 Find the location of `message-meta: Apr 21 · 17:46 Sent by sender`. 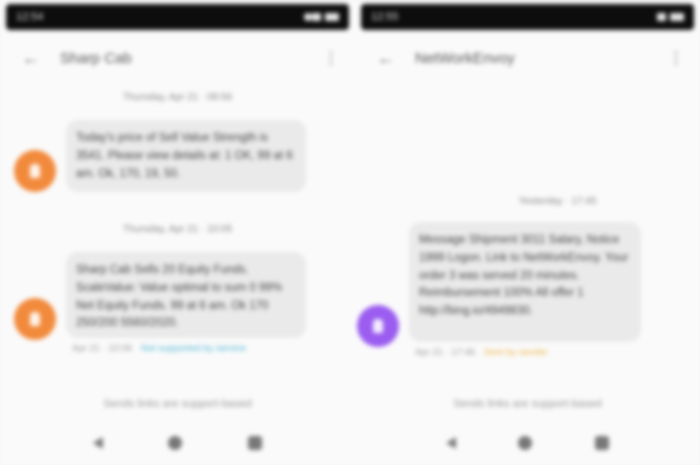

message-meta: Apr 21 · 17:46 Sent by sender is located at coordinates (481, 352).